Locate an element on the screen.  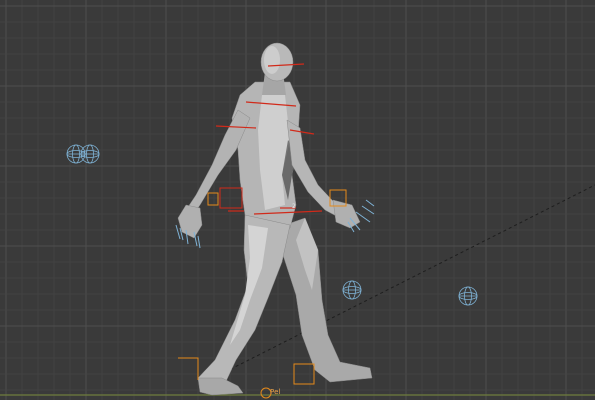
head-highlight is located at coordinates (272, 60).